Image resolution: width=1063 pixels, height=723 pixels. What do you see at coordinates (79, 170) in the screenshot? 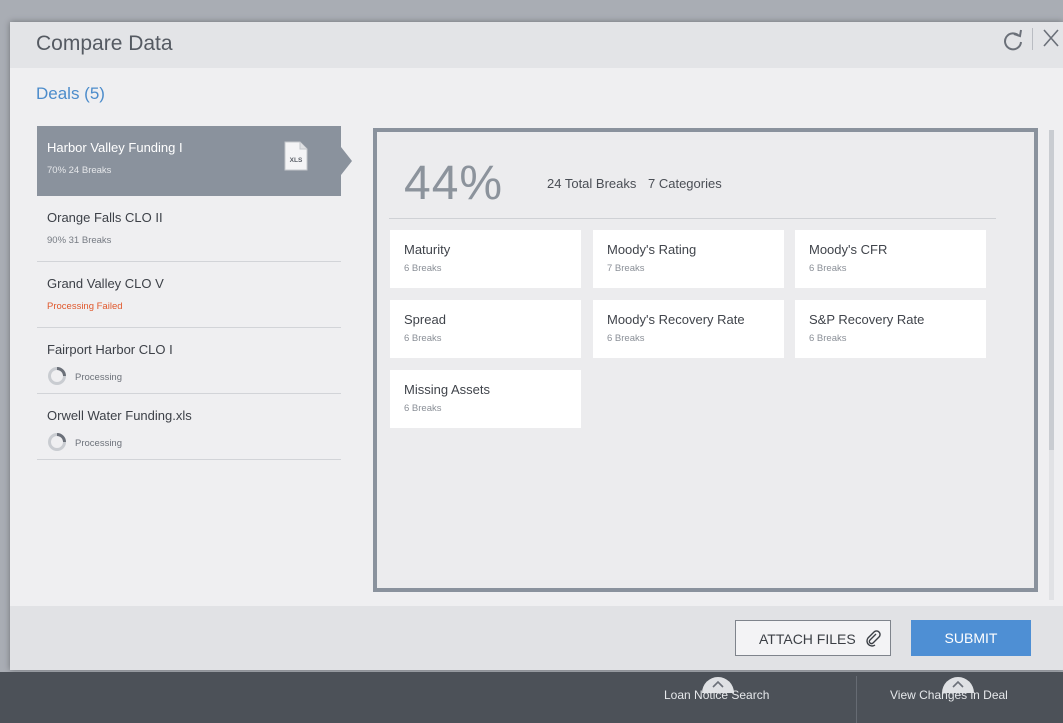
I see `deal-meta: 70% 24 Breaks` at bounding box center [79, 170].